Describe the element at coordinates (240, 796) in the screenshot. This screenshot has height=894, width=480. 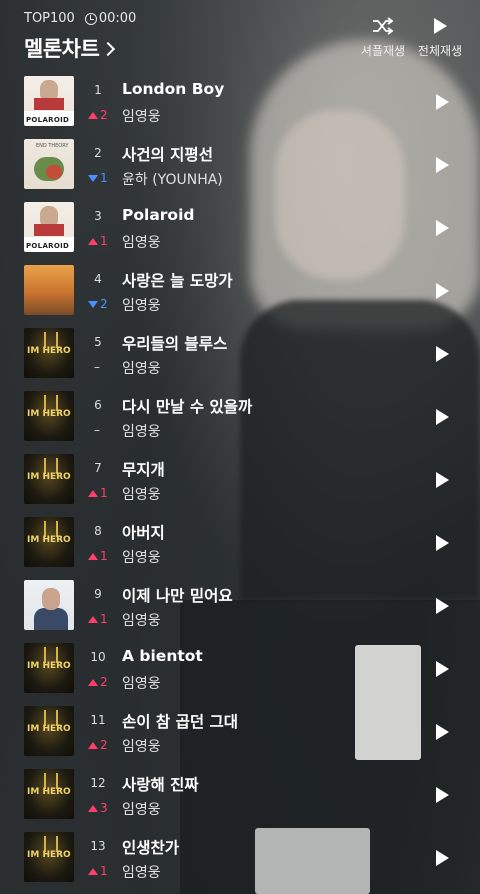
I see `track-row: IM HERO 12 3 사랑해 진짜 임영웅` at that location.